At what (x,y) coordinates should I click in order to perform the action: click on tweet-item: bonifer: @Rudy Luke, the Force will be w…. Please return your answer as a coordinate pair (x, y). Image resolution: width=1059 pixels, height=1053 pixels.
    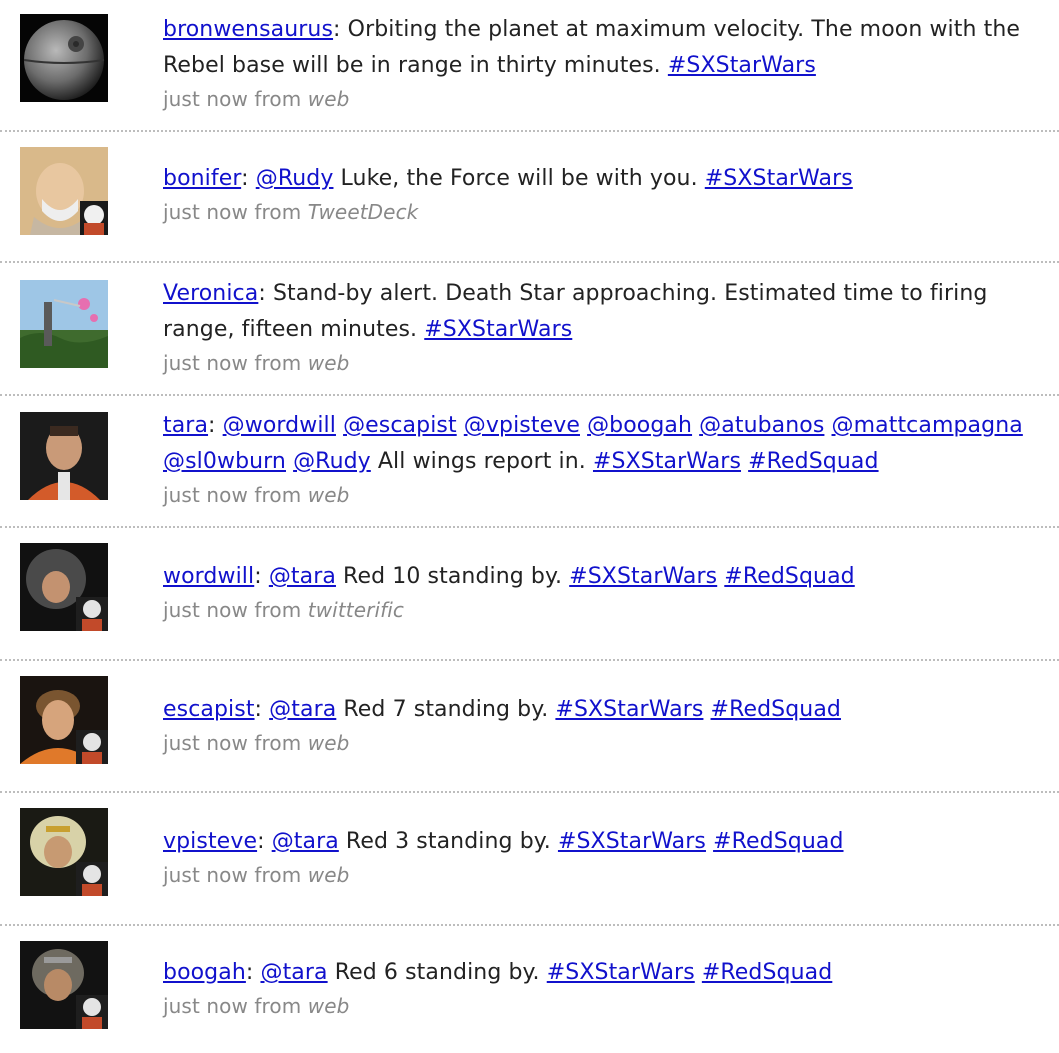
    Looking at the image, I should click on (529, 195).